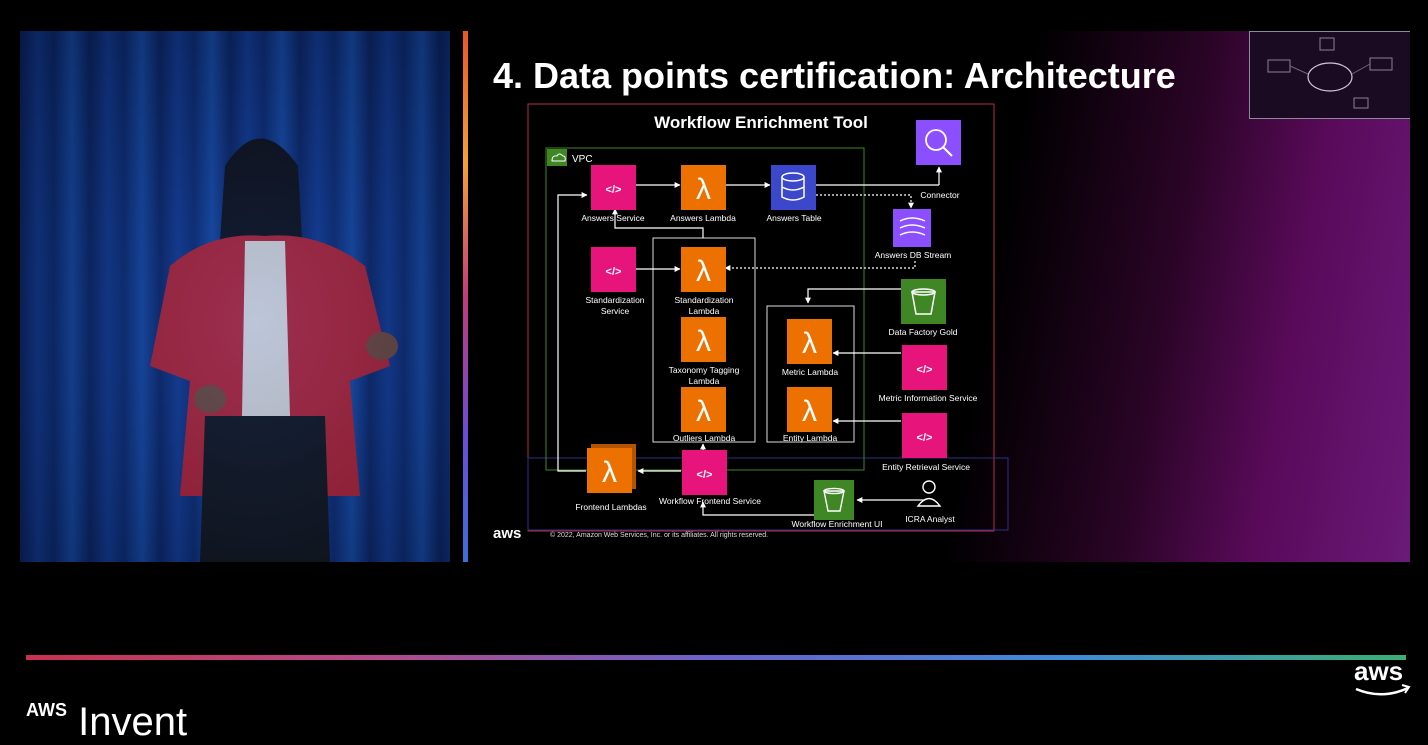  What do you see at coordinates (703, 300) in the screenshot?
I see `standardization-lambda-label-1: Standardization` at bounding box center [703, 300].